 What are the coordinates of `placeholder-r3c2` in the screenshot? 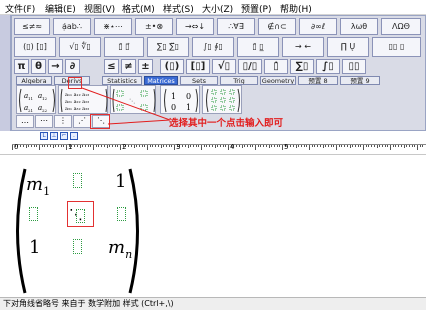 It's located at (77, 246).